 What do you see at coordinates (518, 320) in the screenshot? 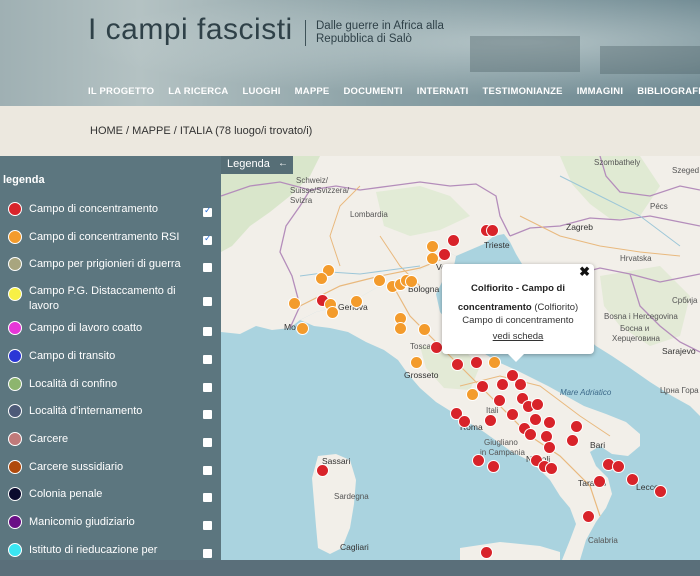
I see `popup-type: Campo di concentramento` at bounding box center [518, 320].